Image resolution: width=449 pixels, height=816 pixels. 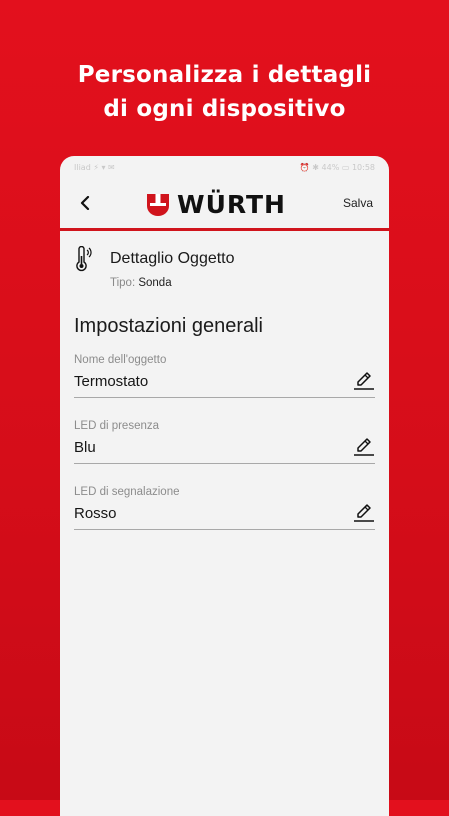 I want to click on object-type: Tipo: Sonda, so click(x=172, y=283).